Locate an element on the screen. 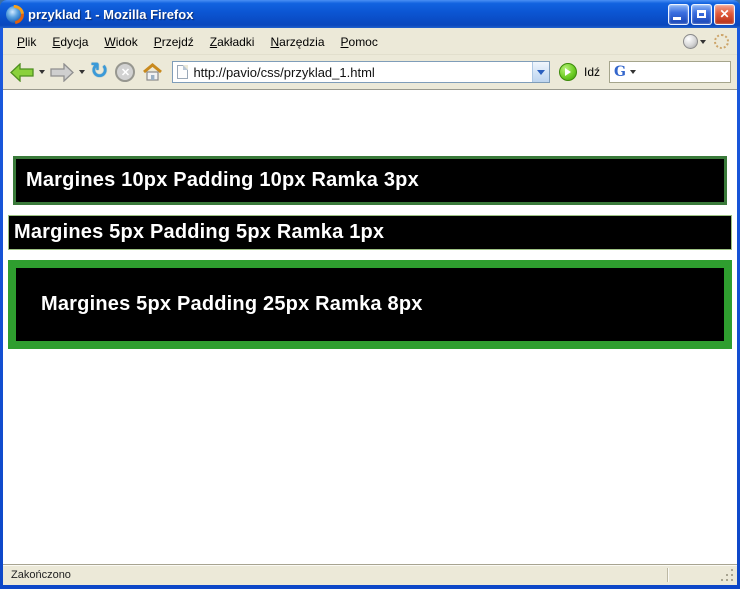 The height and width of the screenshot is (589, 740). menu-item-narzedzia: Narzędzia is located at coordinates (297, 42).